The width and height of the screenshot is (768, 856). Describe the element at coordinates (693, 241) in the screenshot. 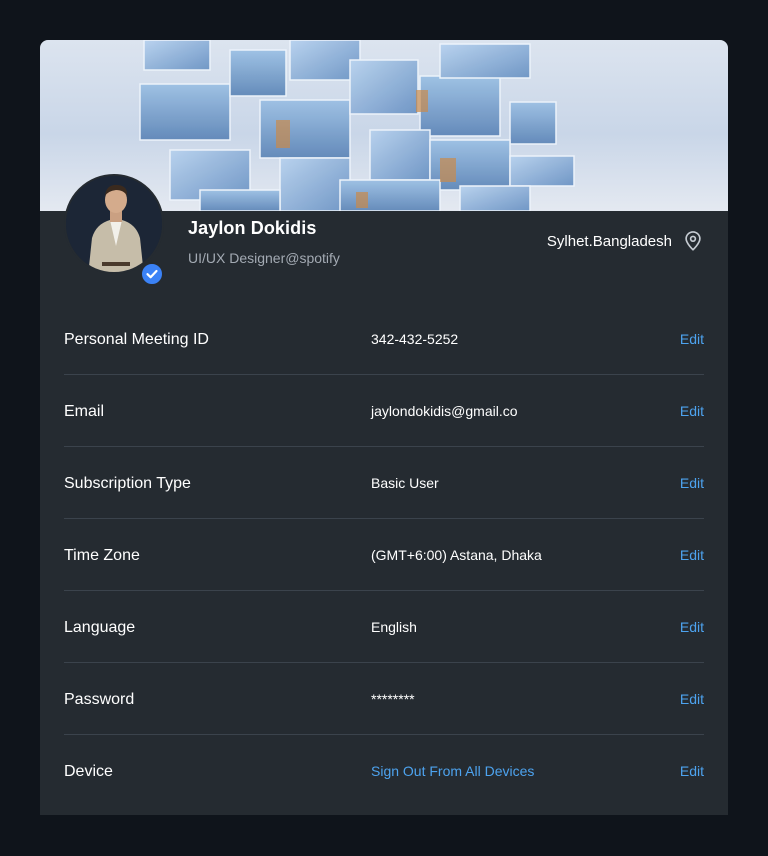

I see `map-pin-icon` at that location.